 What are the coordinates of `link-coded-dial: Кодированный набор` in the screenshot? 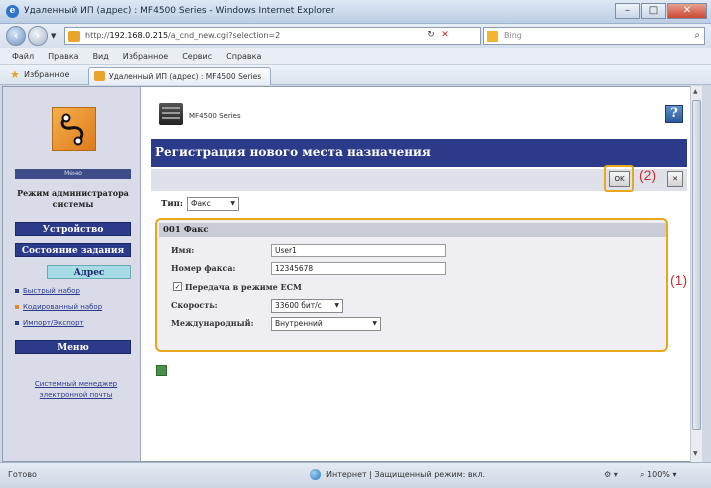 It's located at (58, 307).